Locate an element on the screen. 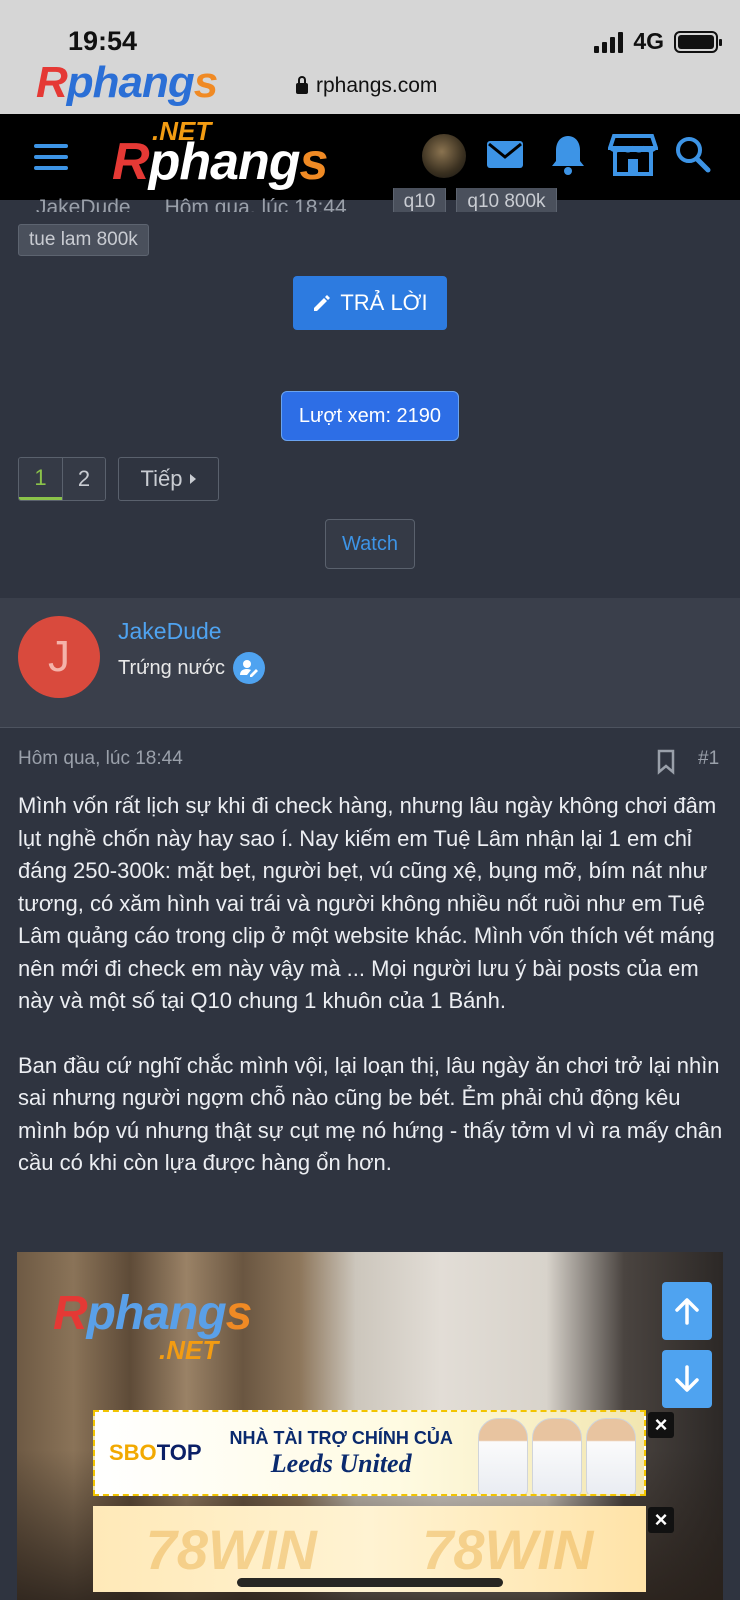  page-numbers: 1 2 is located at coordinates (62, 479).